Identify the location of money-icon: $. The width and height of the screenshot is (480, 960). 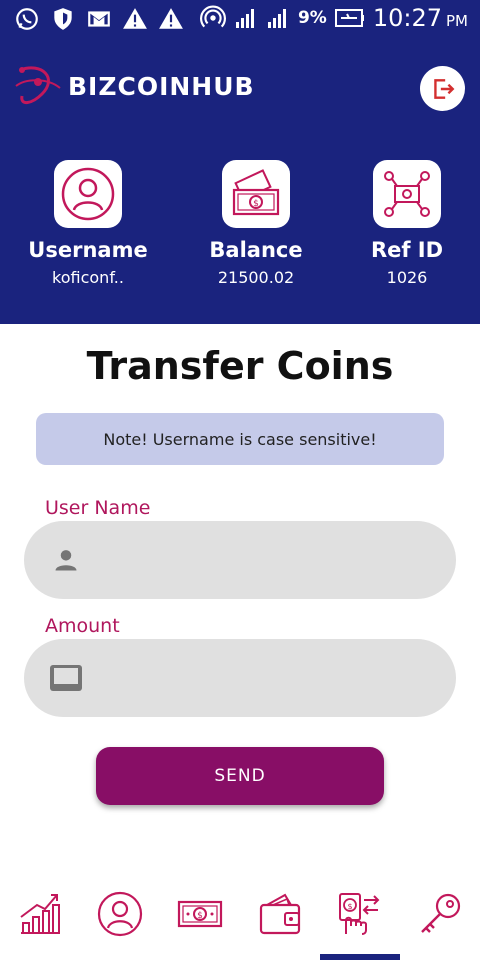
(256, 192).